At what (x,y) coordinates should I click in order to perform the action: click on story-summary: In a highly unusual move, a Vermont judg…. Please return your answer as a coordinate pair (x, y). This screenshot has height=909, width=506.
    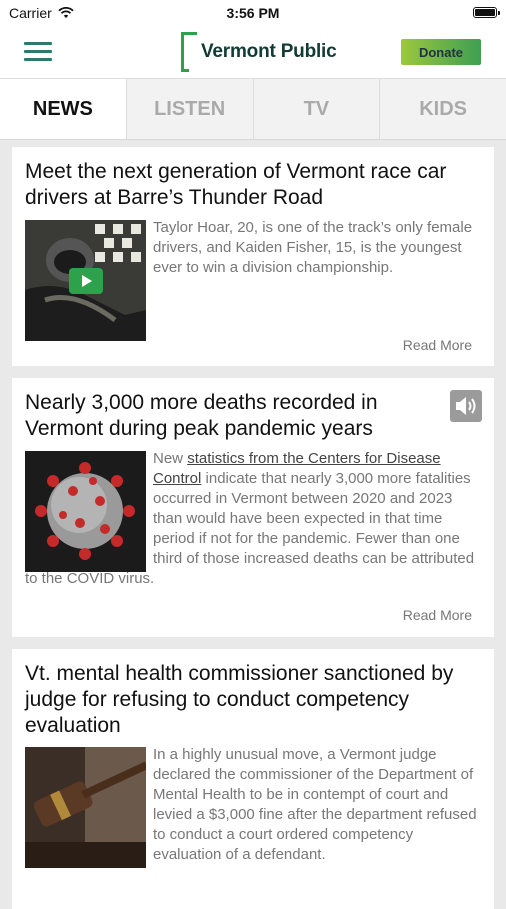
    Looking at the image, I should click on (254, 805).